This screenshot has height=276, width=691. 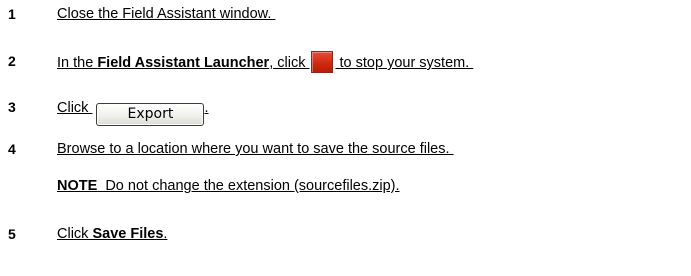 What do you see at coordinates (289, 63) in the screenshot?
I see `step-text-mid: , click` at bounding box center [289, 63].